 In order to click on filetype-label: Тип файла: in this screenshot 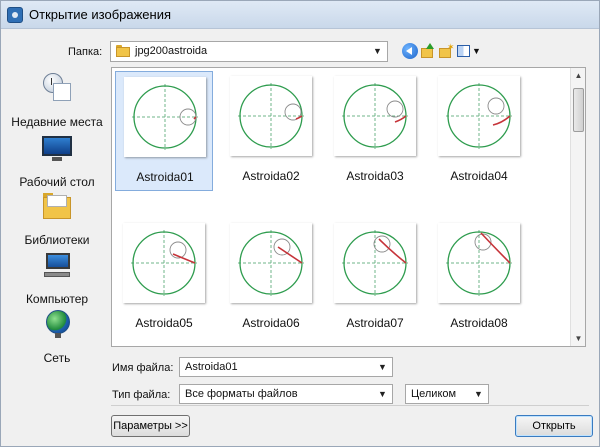, I will do `click(141, 395)`.